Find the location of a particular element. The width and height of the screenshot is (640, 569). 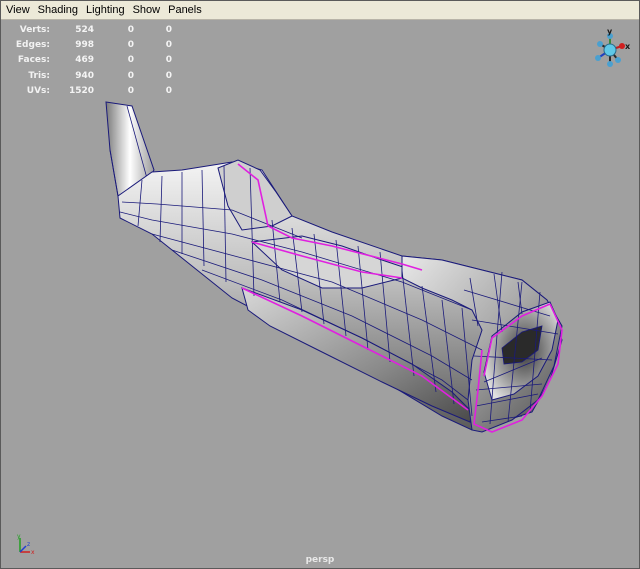

panel-menubar: View Shading Lighting Show Panels is located at coordinates (320, 10).